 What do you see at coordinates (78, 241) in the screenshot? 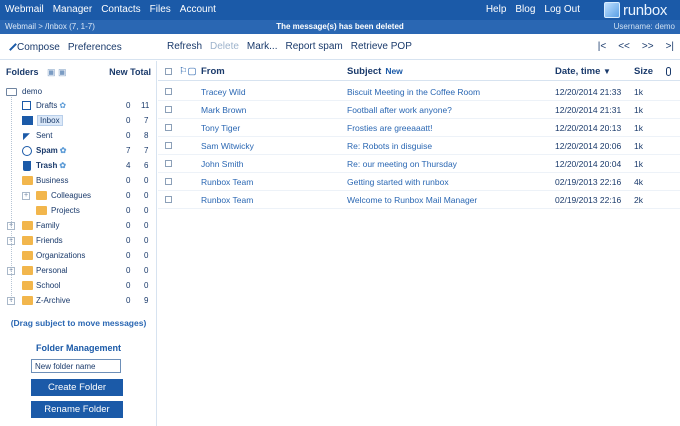
I see `folder-friends: + Friends 0 0` at bounding box center [78, 241].